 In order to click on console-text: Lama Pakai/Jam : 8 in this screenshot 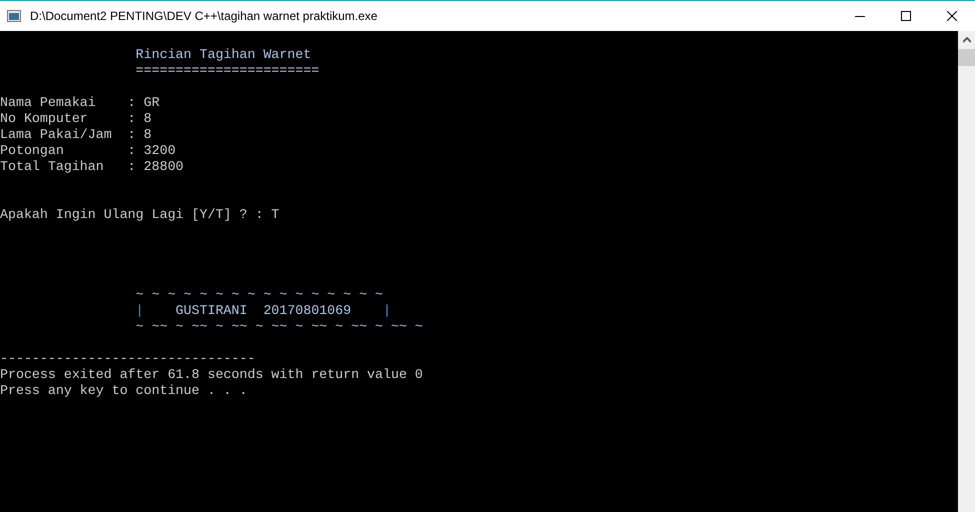, I will do `click(76, 134)`.